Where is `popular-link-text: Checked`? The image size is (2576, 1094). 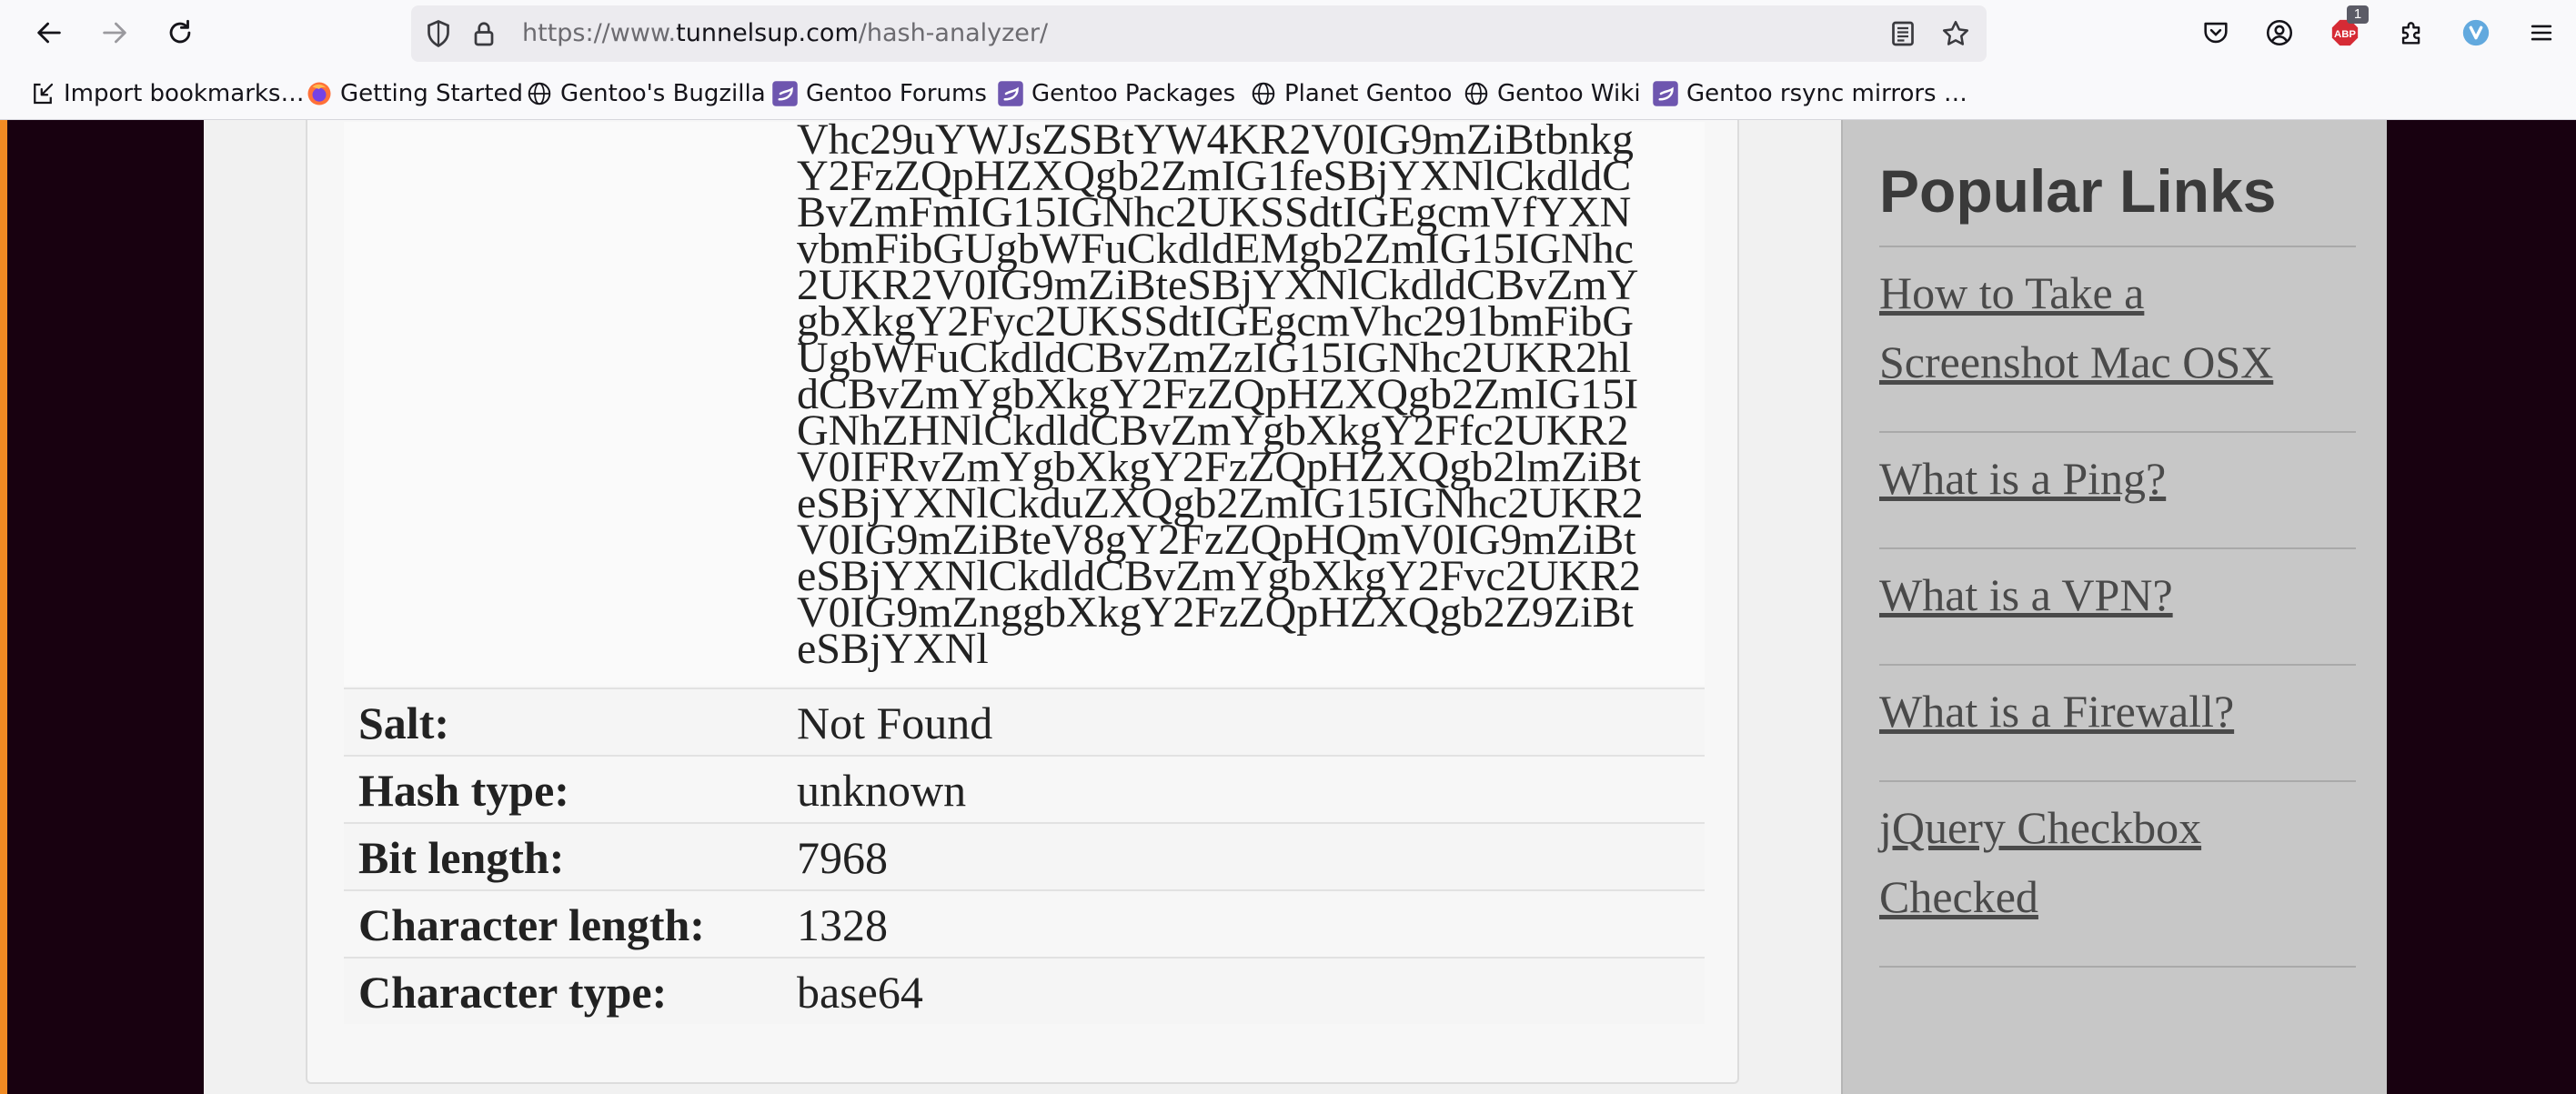 popular-link-text: Checked is located at coordinates (1958, 896).